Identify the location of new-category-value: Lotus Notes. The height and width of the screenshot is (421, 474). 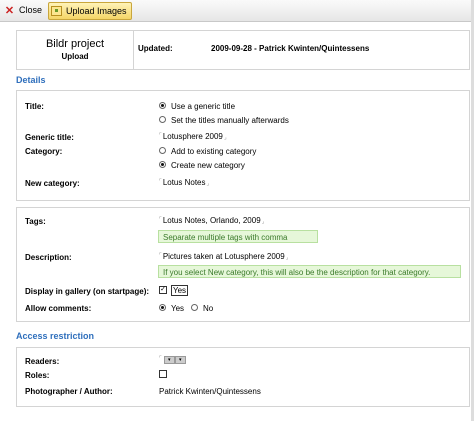
(184, 182).